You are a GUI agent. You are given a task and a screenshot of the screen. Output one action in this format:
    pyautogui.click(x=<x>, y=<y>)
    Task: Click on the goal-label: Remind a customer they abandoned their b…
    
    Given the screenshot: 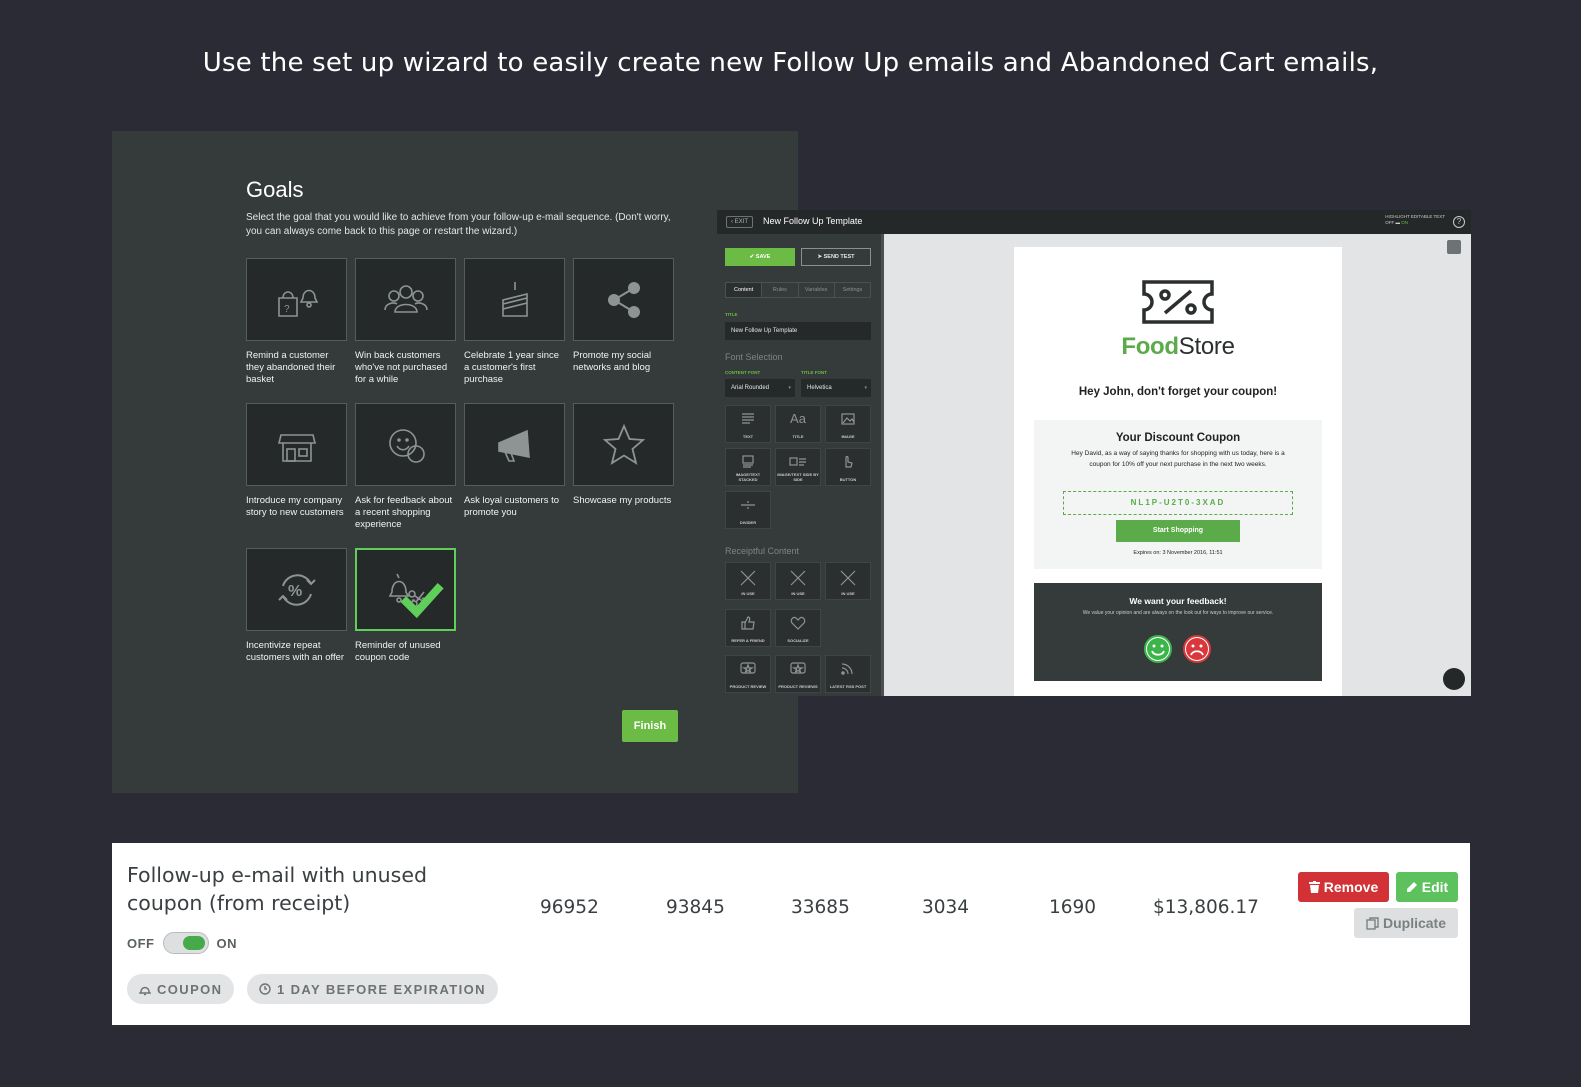 What is the action you would take?
    pyautogui.click(x=291, y=367)
    